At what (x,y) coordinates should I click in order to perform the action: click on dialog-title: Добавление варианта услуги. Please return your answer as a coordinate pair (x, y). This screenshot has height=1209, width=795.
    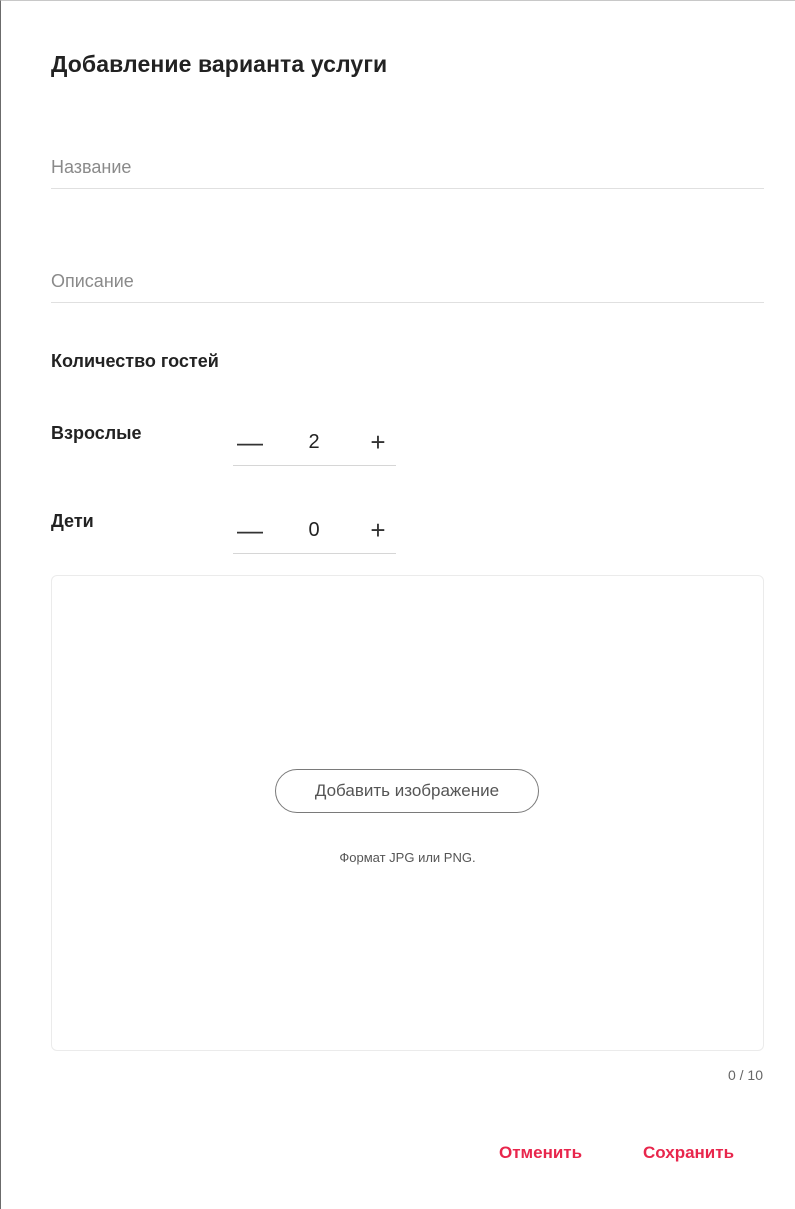
    Looking at the image, I should click on (219, 64).